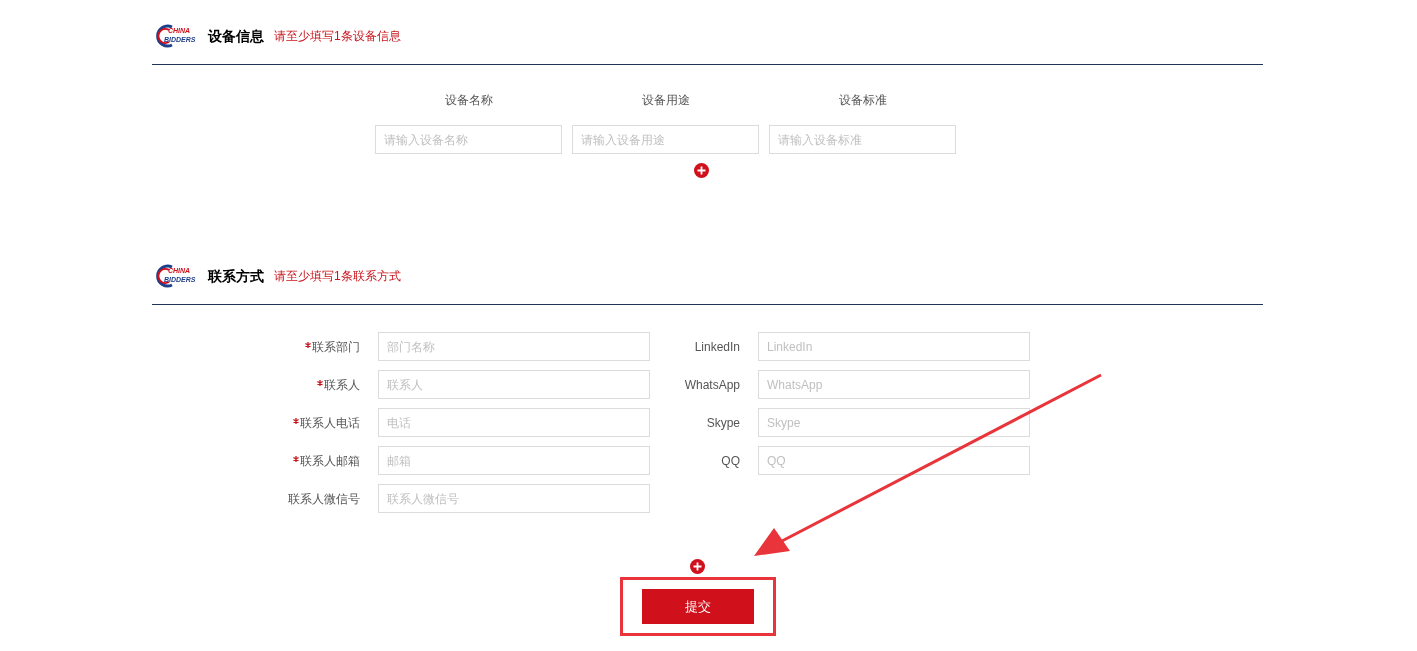 The image size is (1417, 651). I want to click on input-field: WhatsApp, so click(894, 384).